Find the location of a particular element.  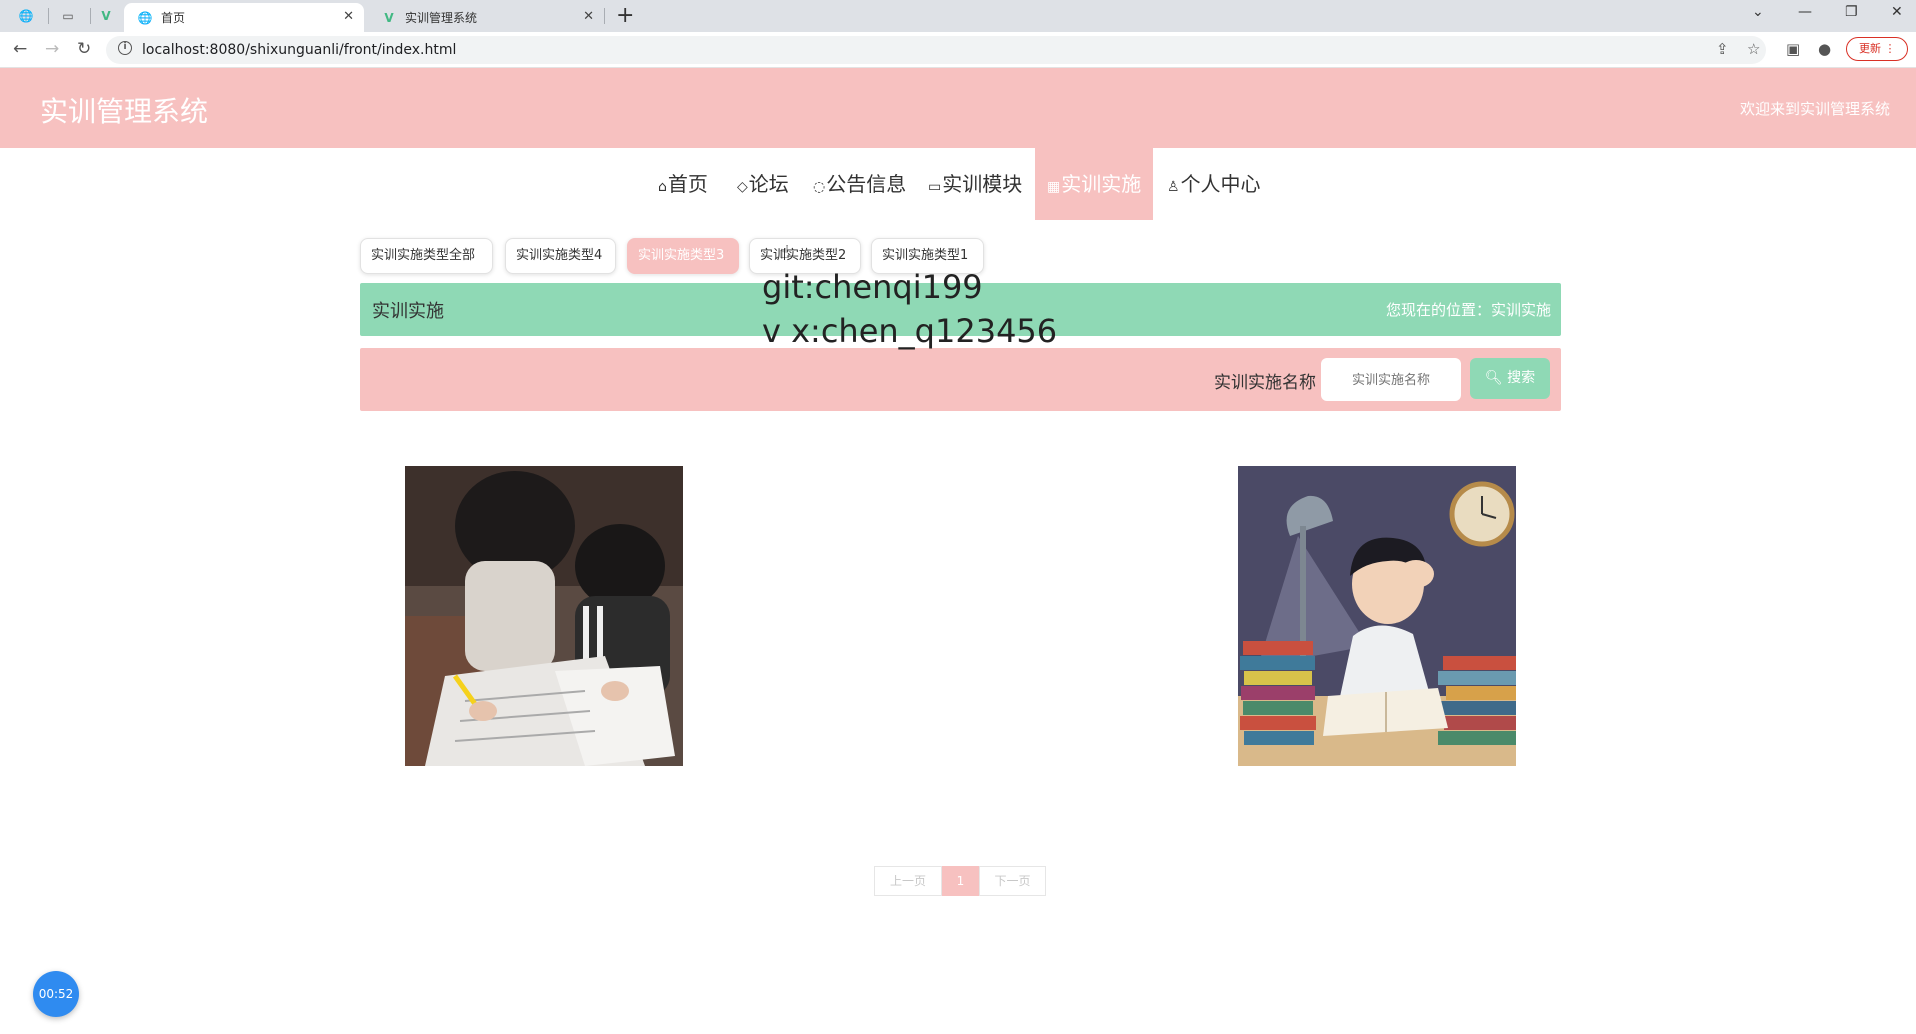

watermark-wechat: v x:chen_q123456 is located at coordinates (910, 331).